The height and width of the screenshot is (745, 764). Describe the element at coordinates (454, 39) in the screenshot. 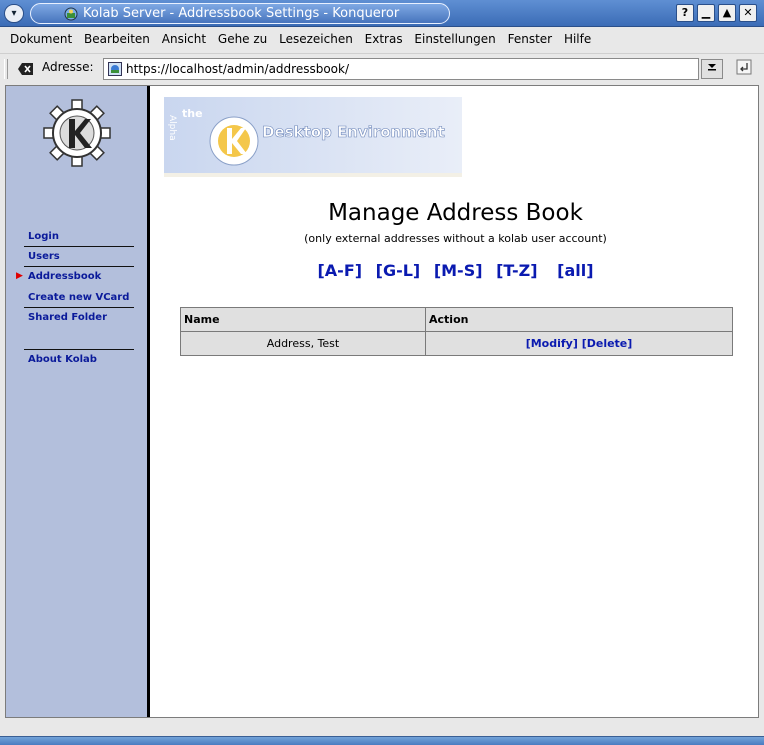

I see `menu-einstellungen: Einstellungen` at that location.